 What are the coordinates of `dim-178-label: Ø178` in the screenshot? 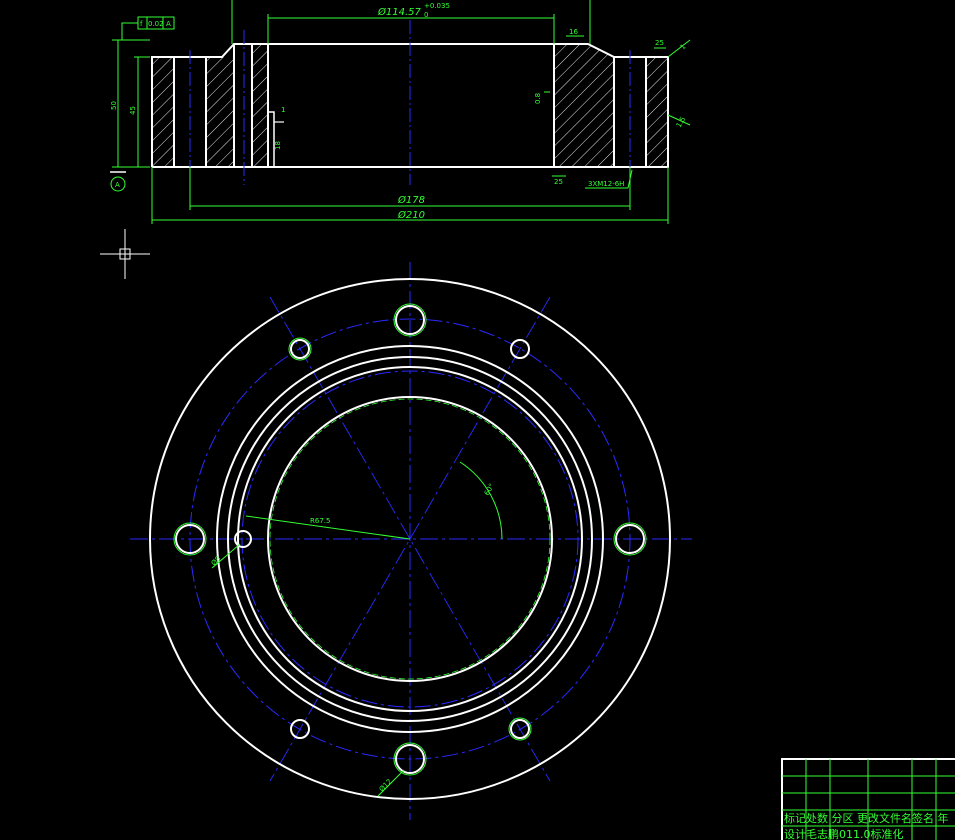 It's located at (411, 200).